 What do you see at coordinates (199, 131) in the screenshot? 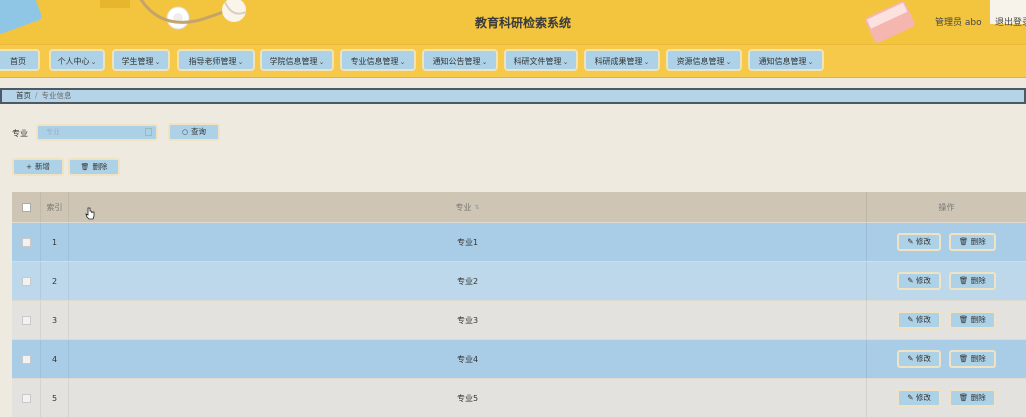
I see `search-button-label: 查询` at bounding box center [199, 131].